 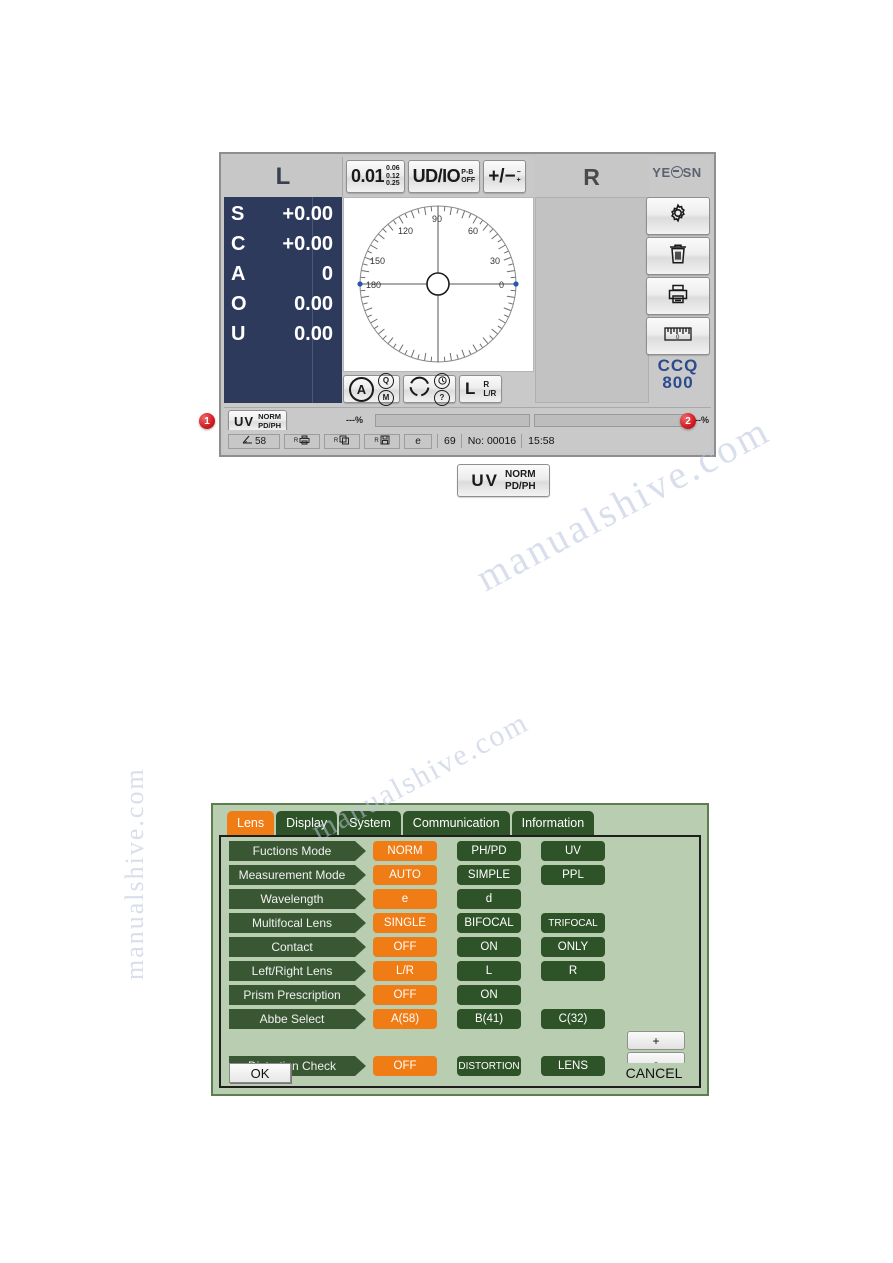 I want to click on measure-button: 0, so click(x=678, y=336).